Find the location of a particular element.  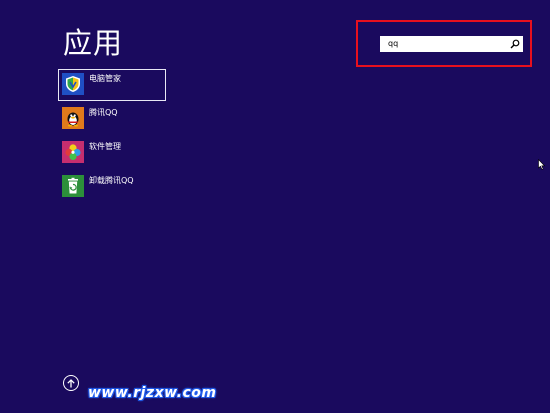

uninstall-recycle-icon is located at coordinates (73, 186).